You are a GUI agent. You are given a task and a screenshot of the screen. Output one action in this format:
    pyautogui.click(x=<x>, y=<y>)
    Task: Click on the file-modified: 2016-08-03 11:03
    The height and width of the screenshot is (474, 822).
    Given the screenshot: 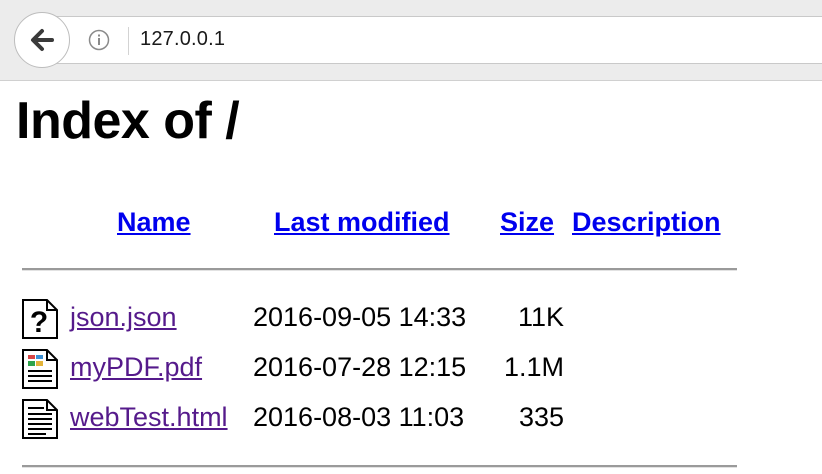 What is the action you would take?
    pyautogui.click(x=359, y=417)
    